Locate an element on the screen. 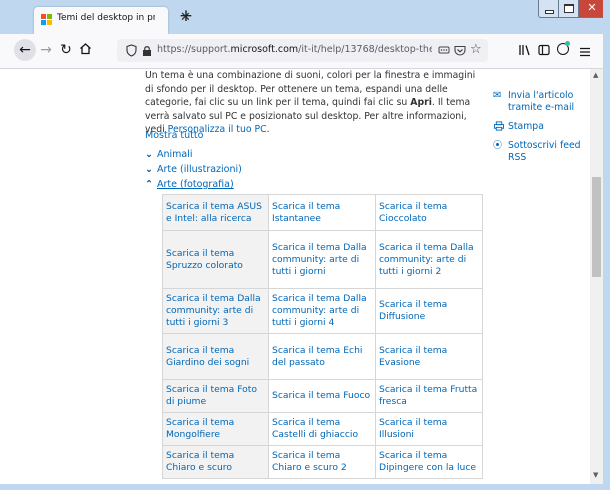 The width and height of the screenshot is (610, 490). reload-button: ↻ is located at coordinates (66, 50).